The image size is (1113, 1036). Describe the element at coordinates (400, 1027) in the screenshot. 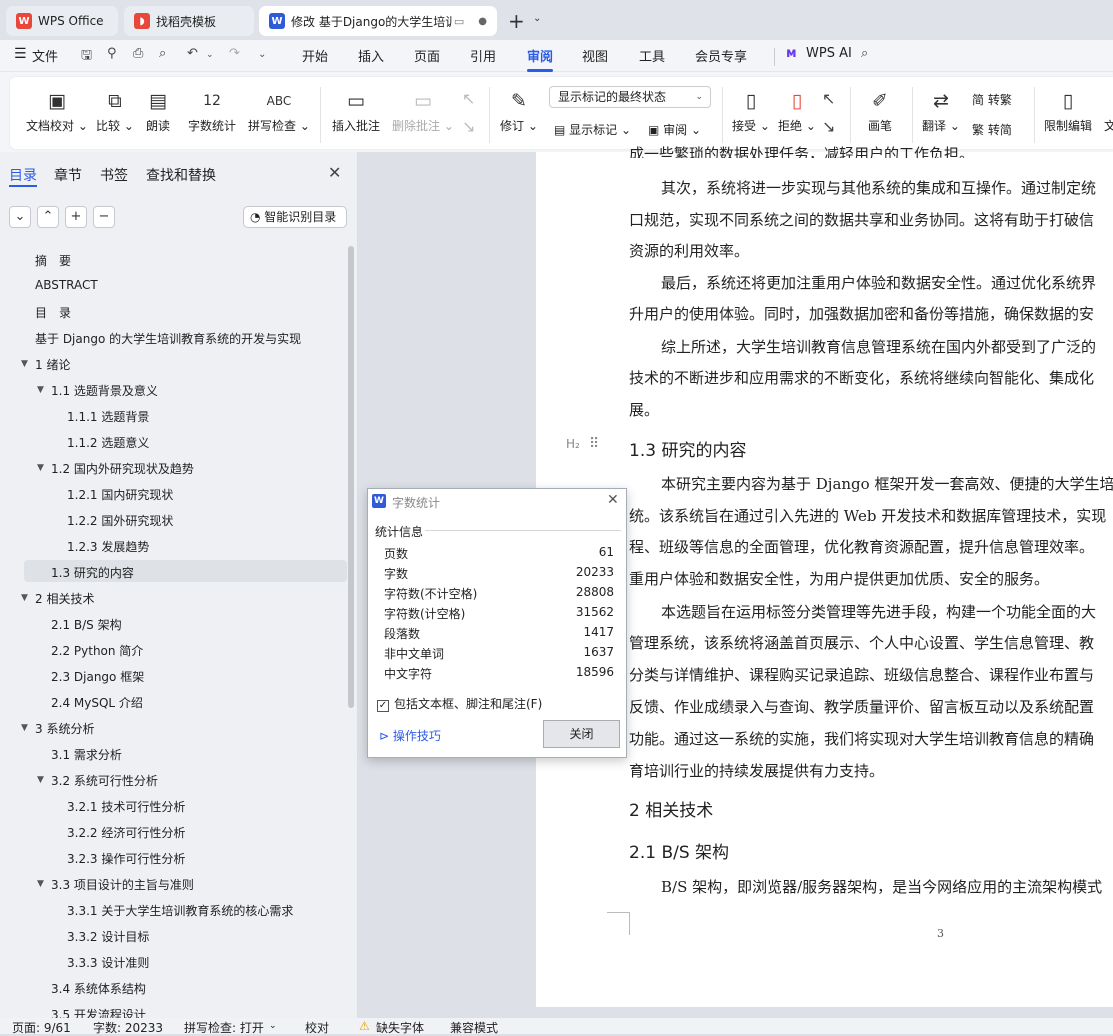

I see `missing-font-status: 缺失字体` at that location.